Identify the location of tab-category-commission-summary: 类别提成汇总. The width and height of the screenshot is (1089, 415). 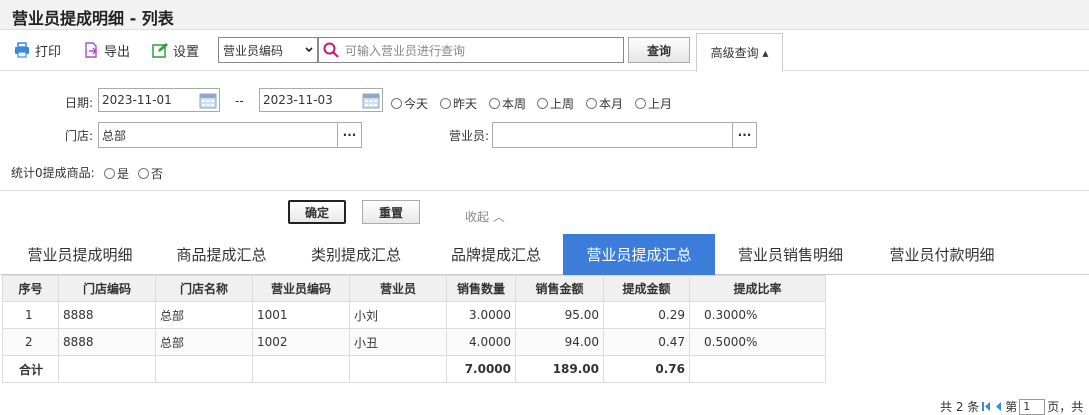
(356, 254).